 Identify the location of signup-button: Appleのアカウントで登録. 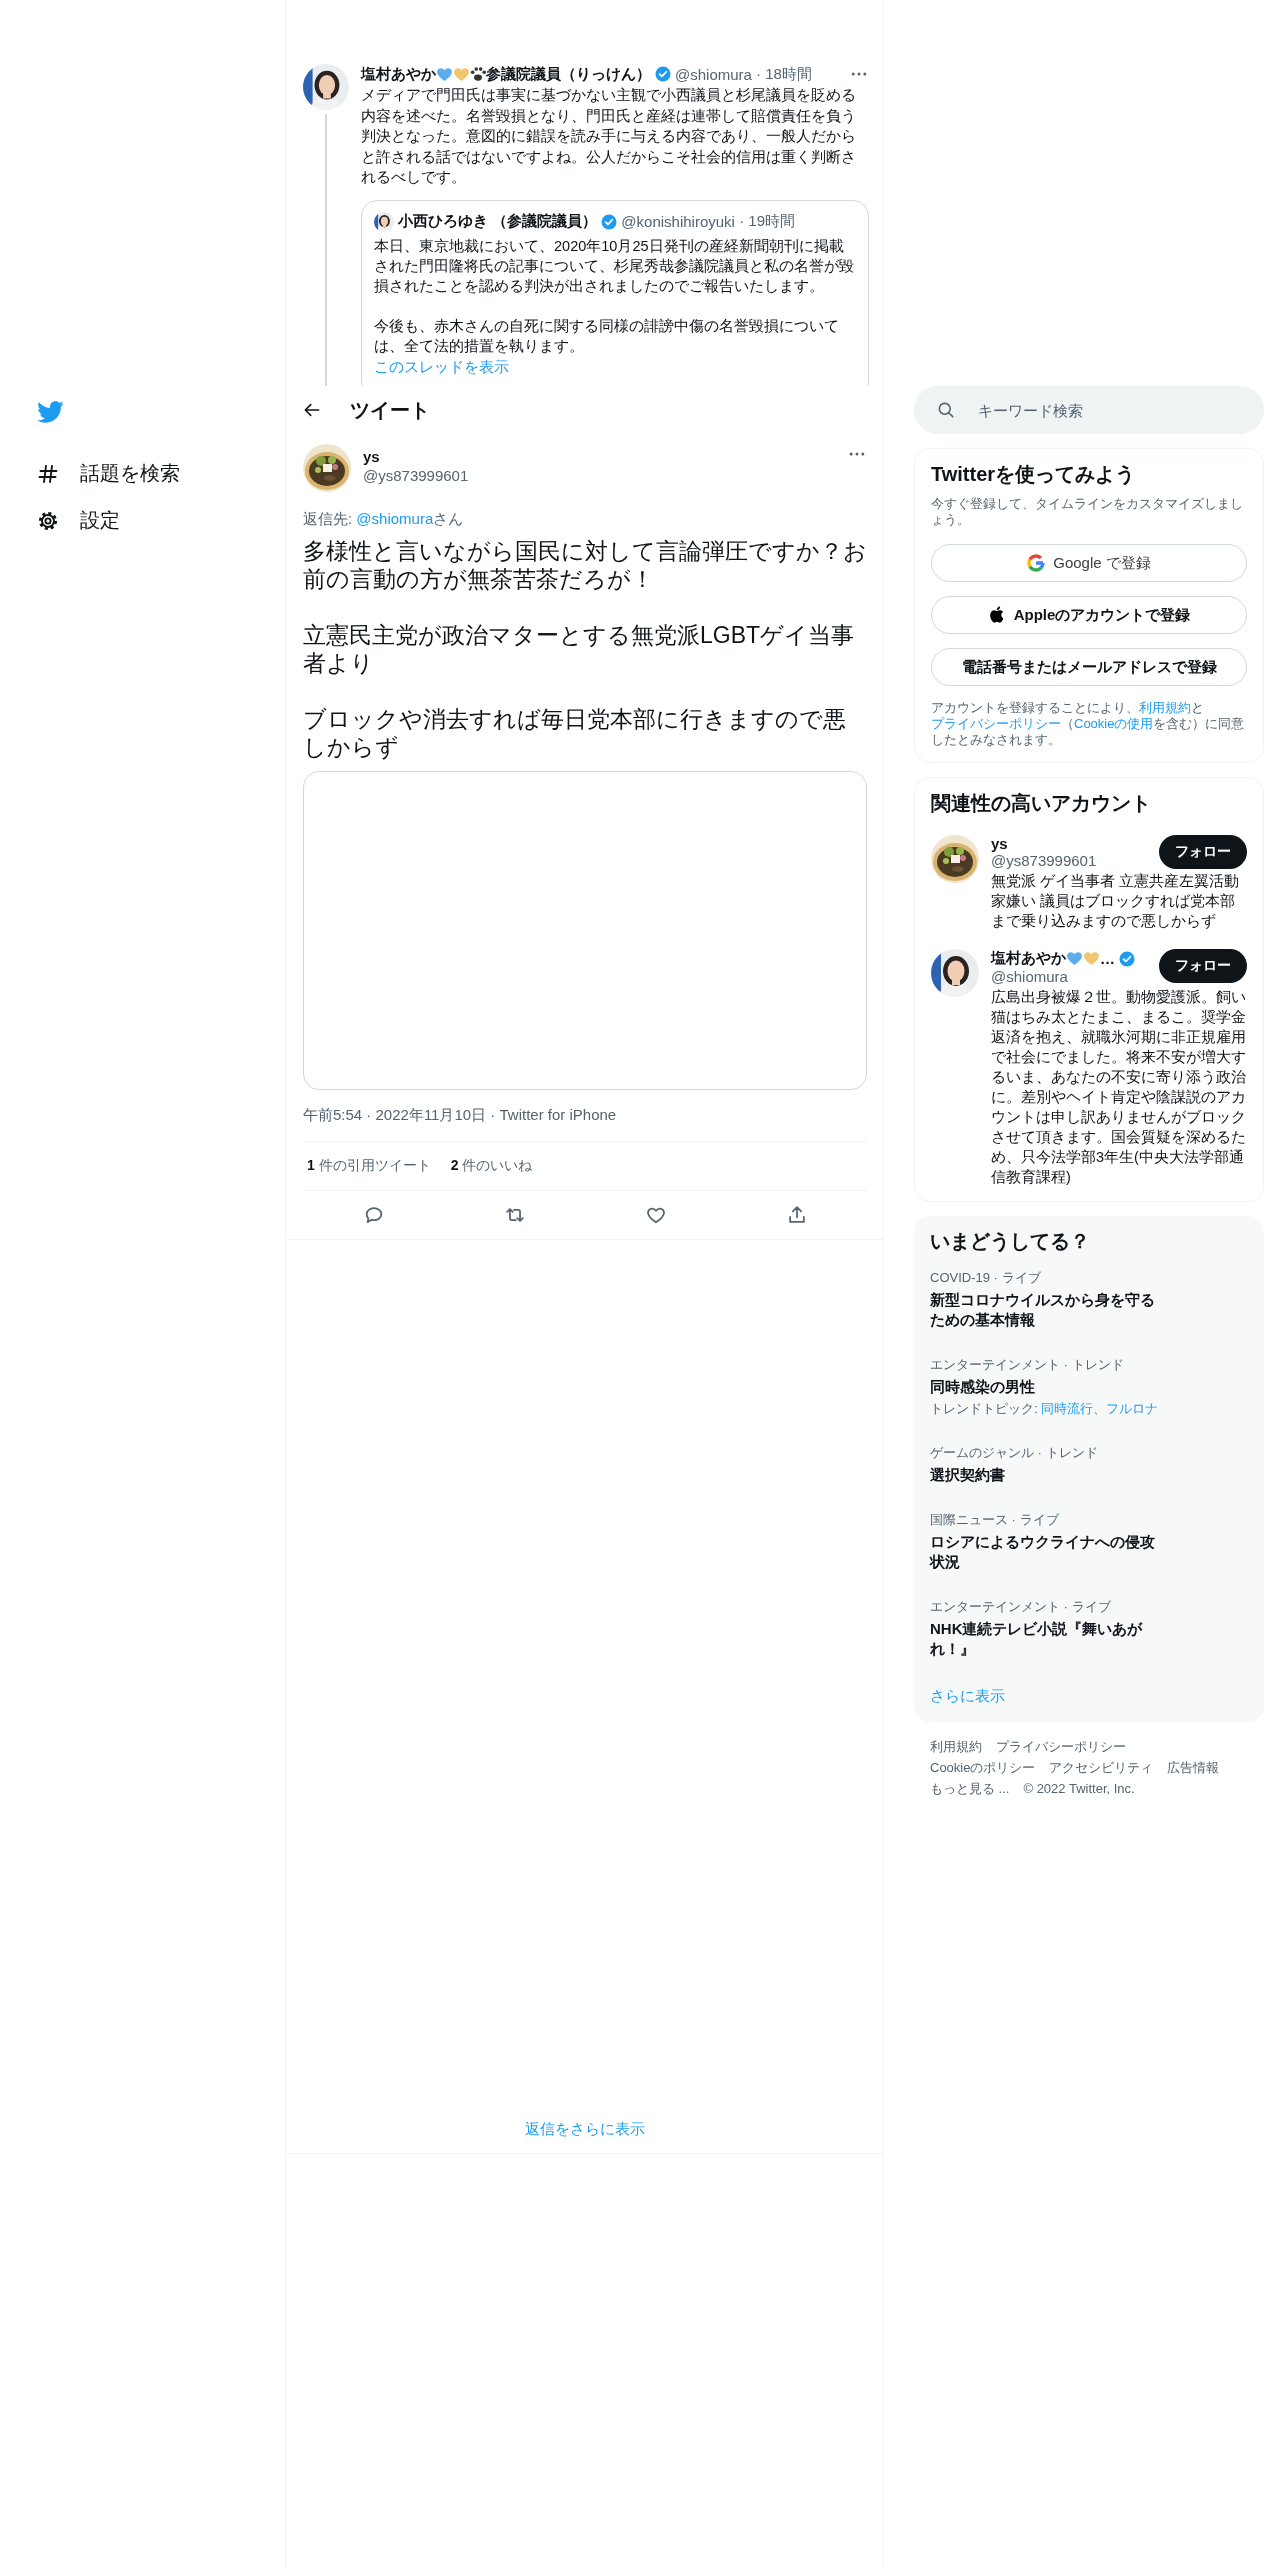
(1089, 615).